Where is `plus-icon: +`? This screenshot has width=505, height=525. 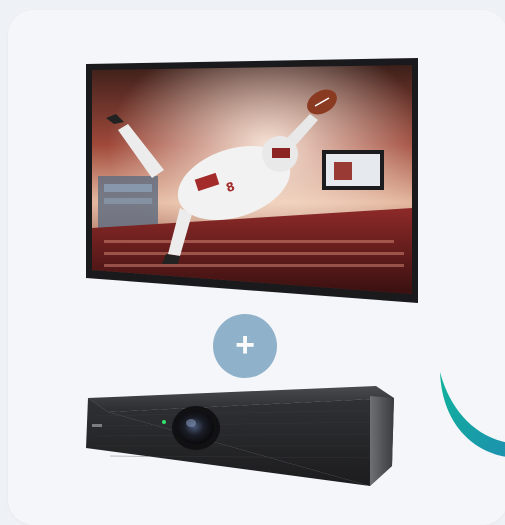 plus-icon: + is located at coordinates (245, 344).